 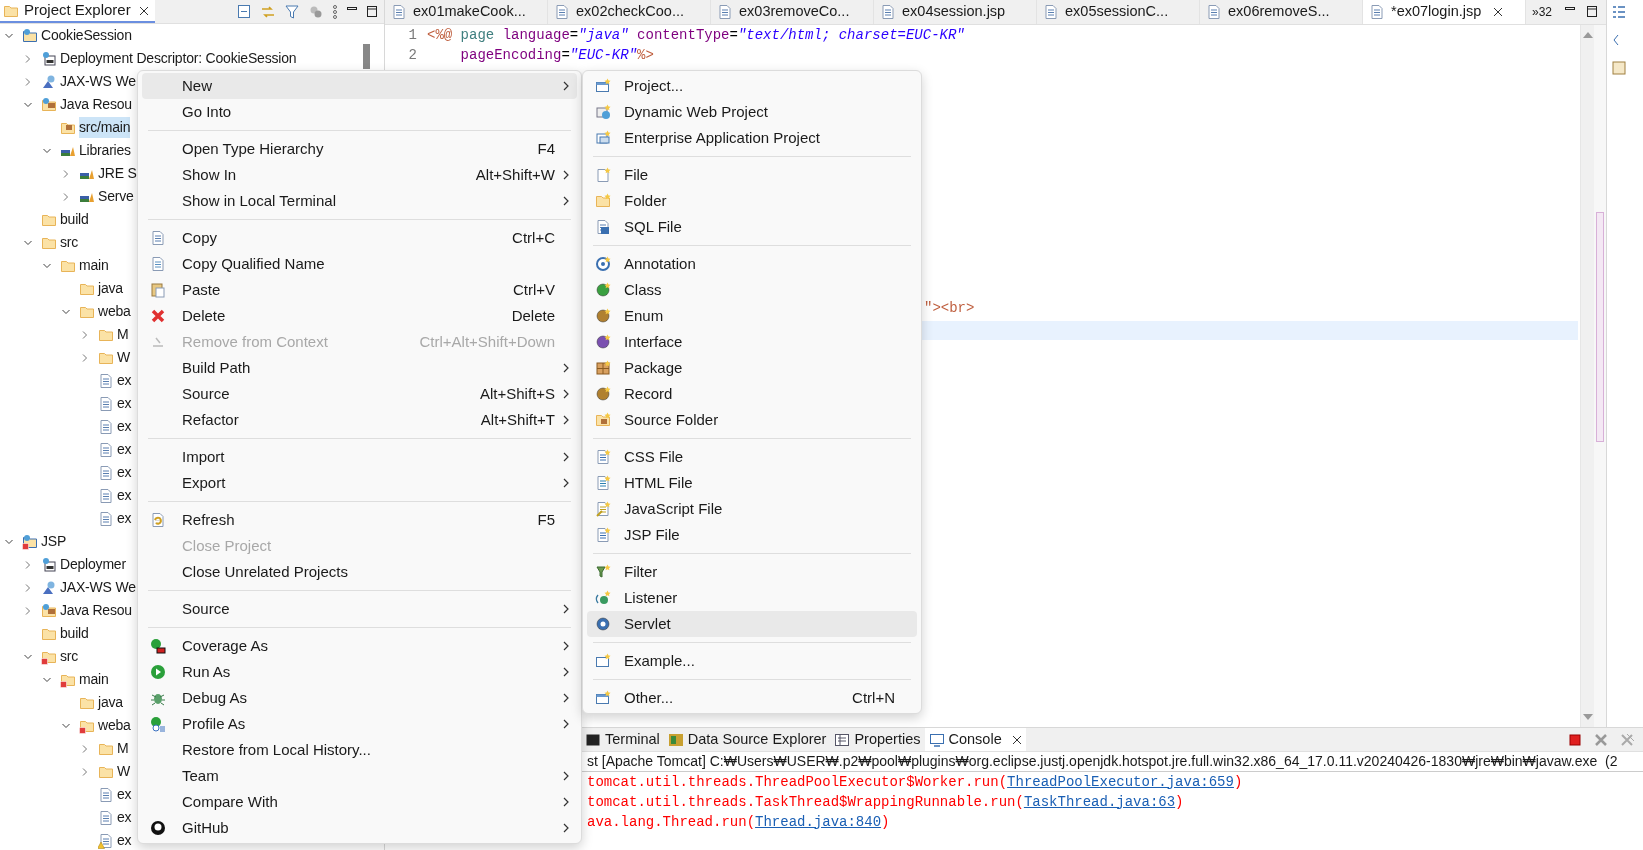 What do you see at coordinates (366, 56) in the screenshot?
I see `scrollbar-thumb` at bounding box center [366, 56].